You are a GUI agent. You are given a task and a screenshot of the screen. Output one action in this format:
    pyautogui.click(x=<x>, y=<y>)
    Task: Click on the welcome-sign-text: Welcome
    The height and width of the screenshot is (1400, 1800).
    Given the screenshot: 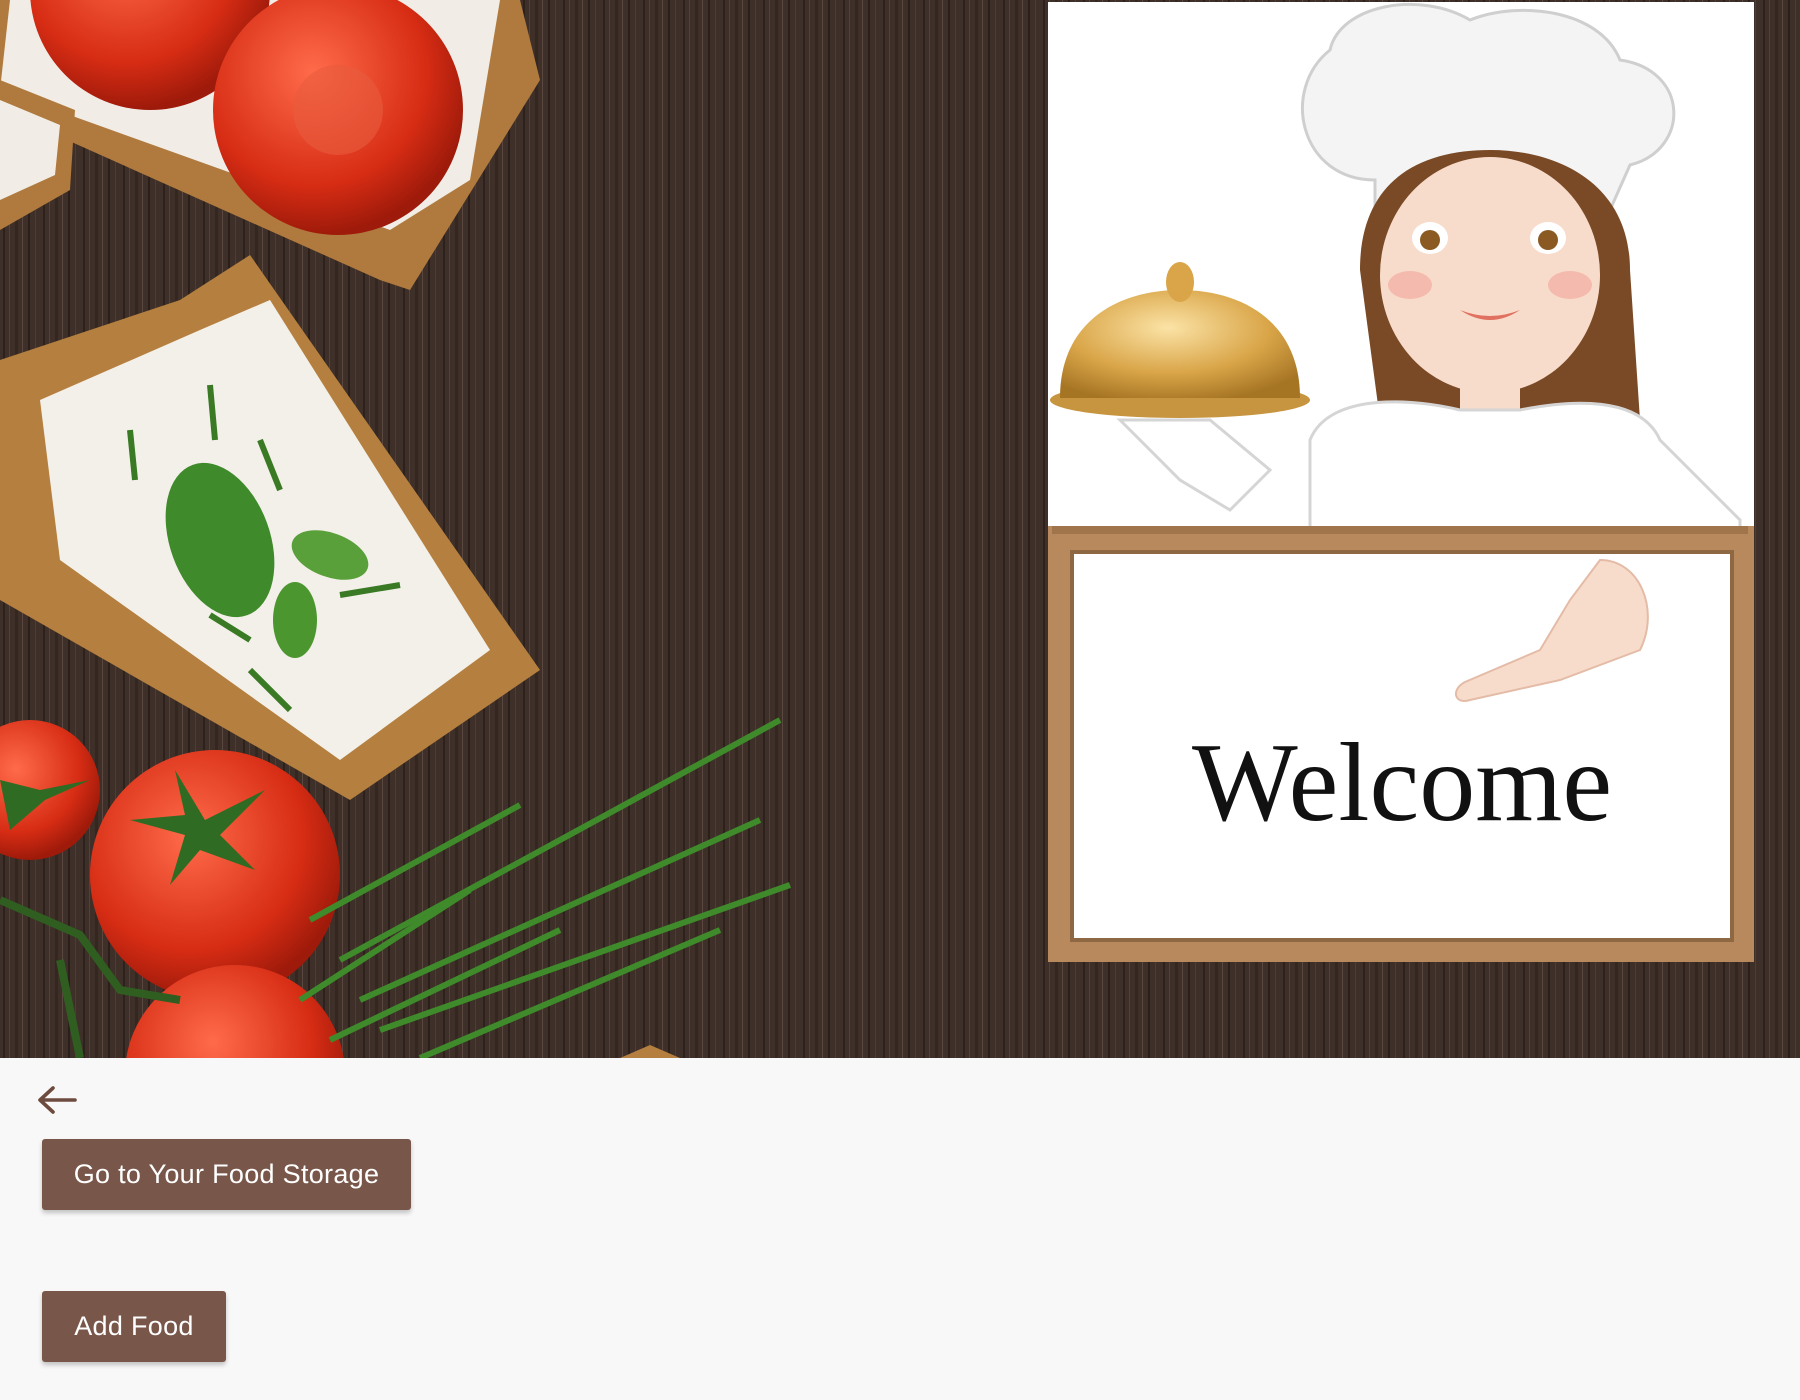 What is the action you would take?
    pyautogui.click(x=1402, y=783)
    